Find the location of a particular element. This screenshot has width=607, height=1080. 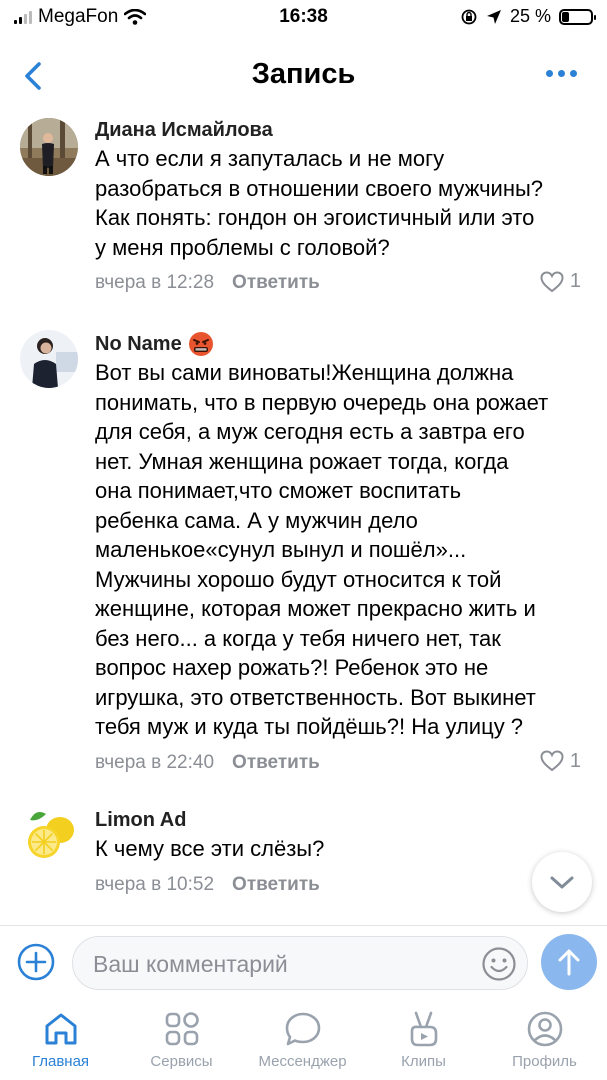

comment-author: Limon Ad is located at coordinates (341, 820).